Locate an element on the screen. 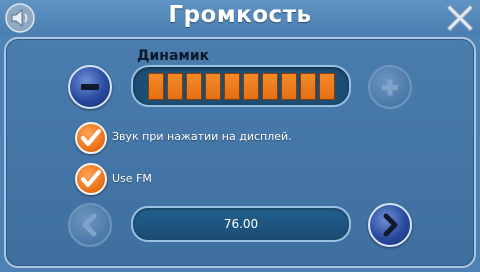  minus-icon is located at coordinates (90, 87).